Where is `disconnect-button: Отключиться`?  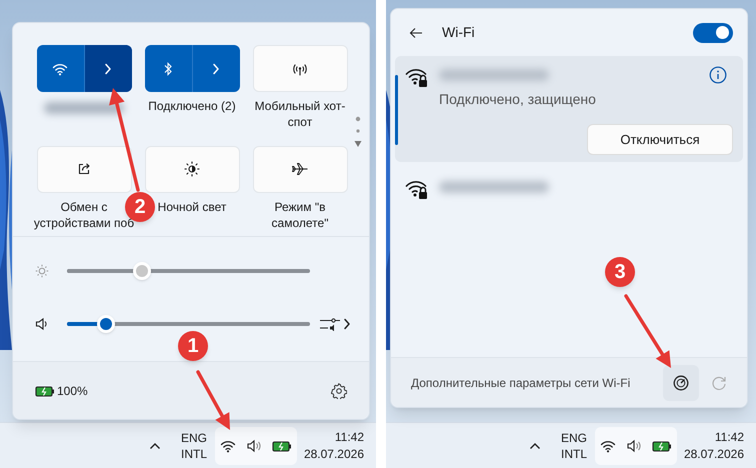 disconnect-button: Отключиться is located at coordinates (660, 139).